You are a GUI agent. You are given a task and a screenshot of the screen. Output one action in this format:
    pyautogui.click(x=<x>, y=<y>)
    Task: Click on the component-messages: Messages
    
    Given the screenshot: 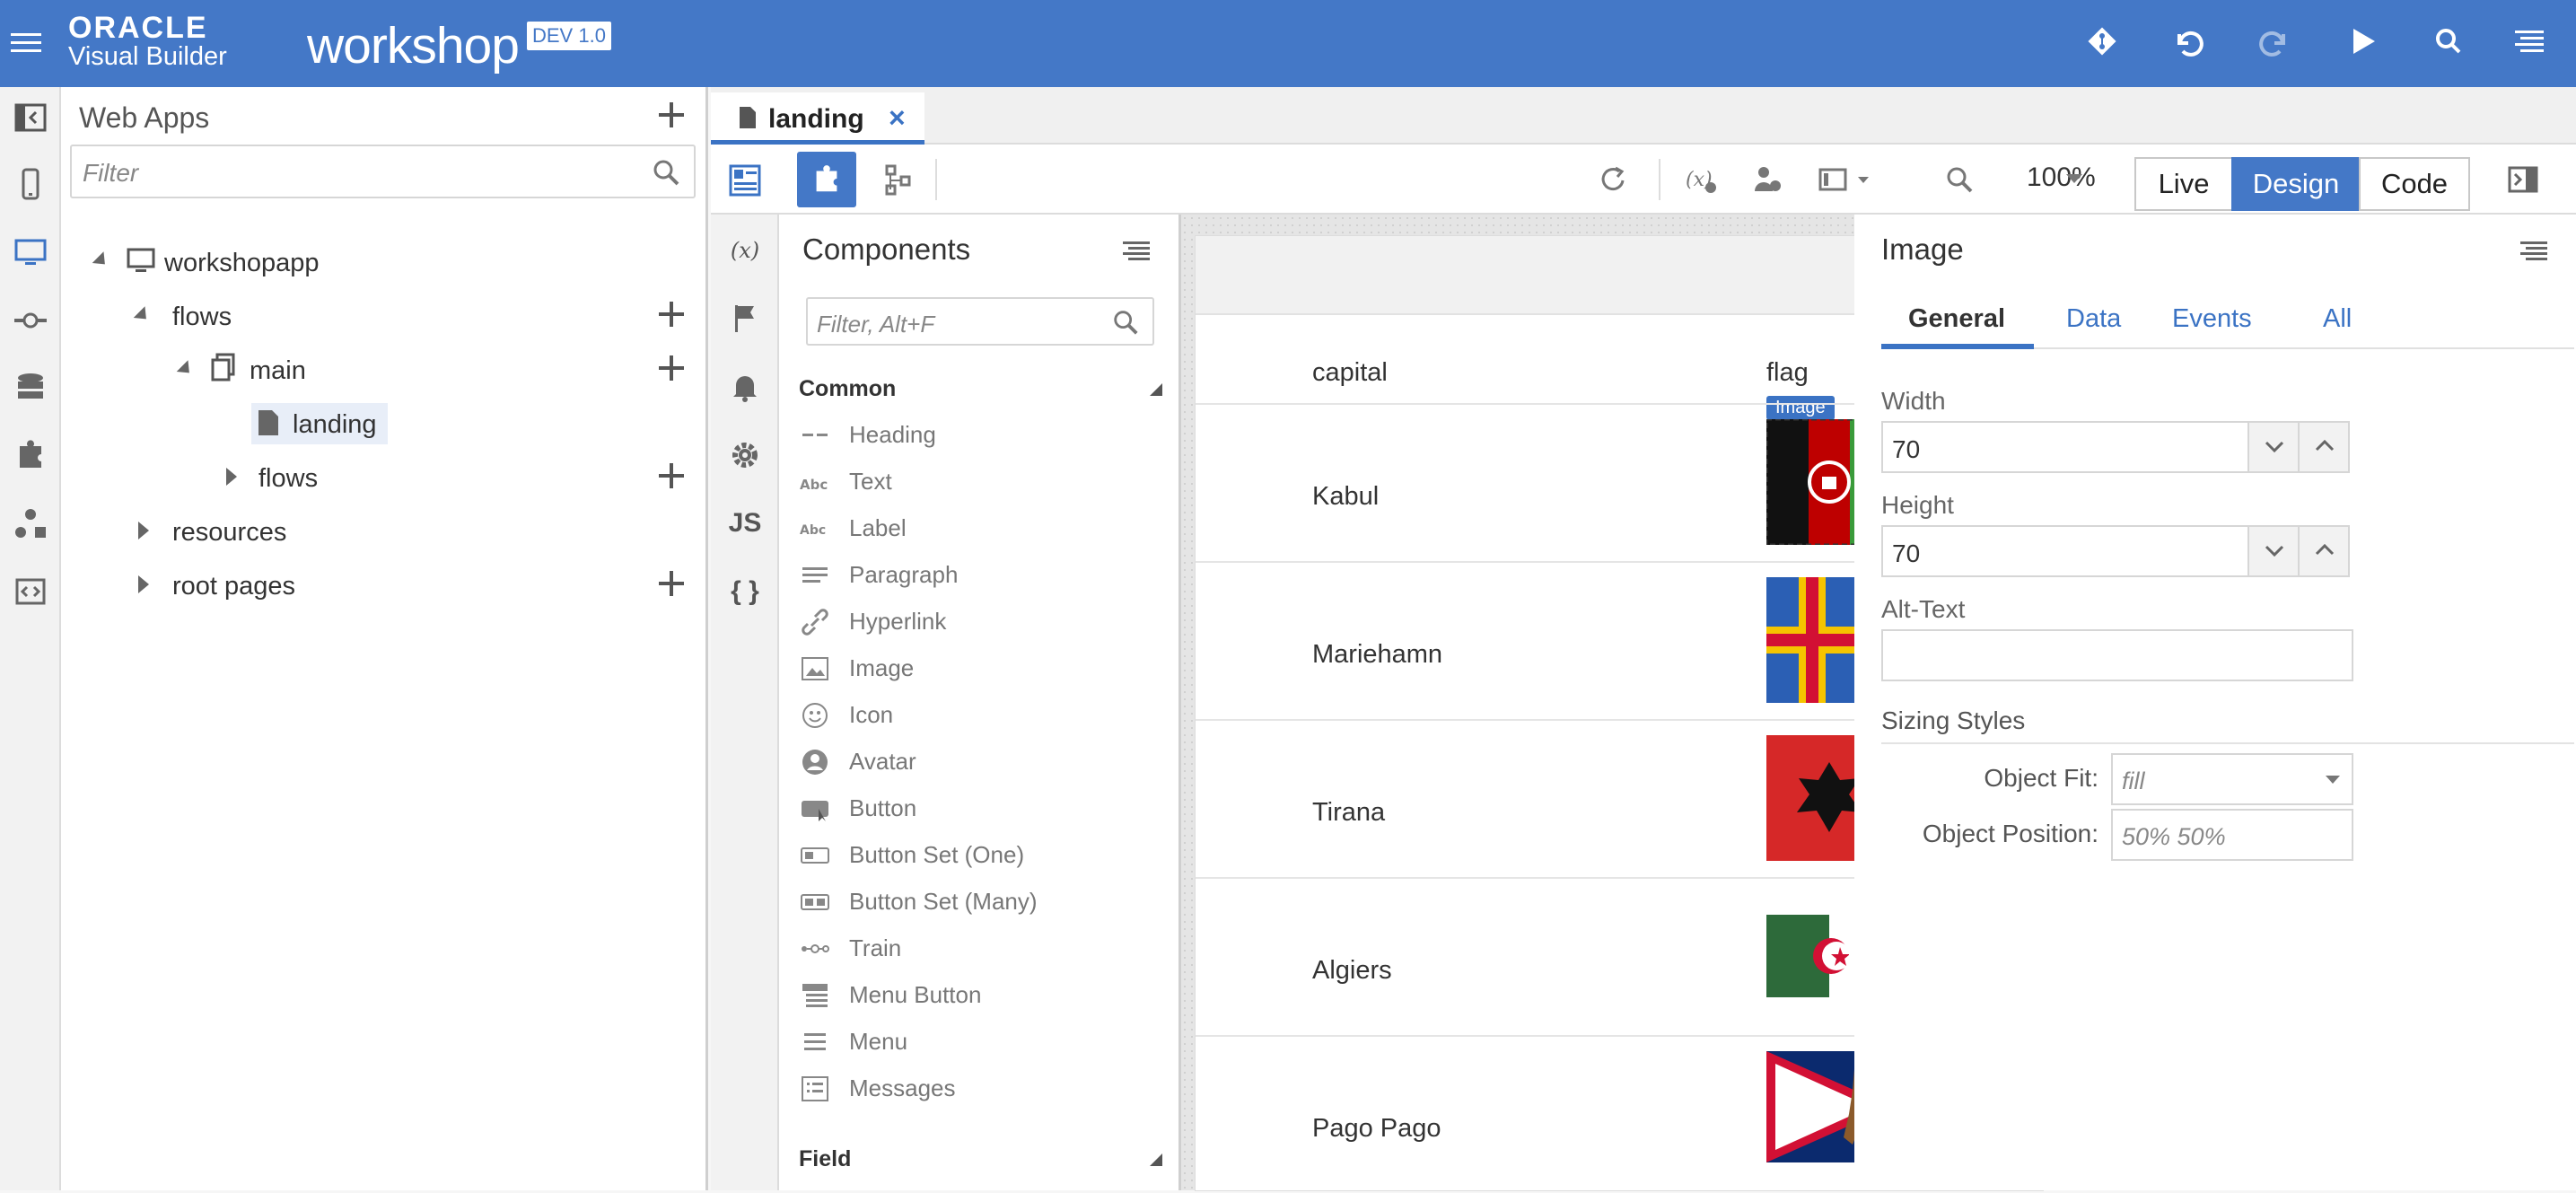 What is the action you would take?
    pyautogui.click(x=978, y=1089)
    